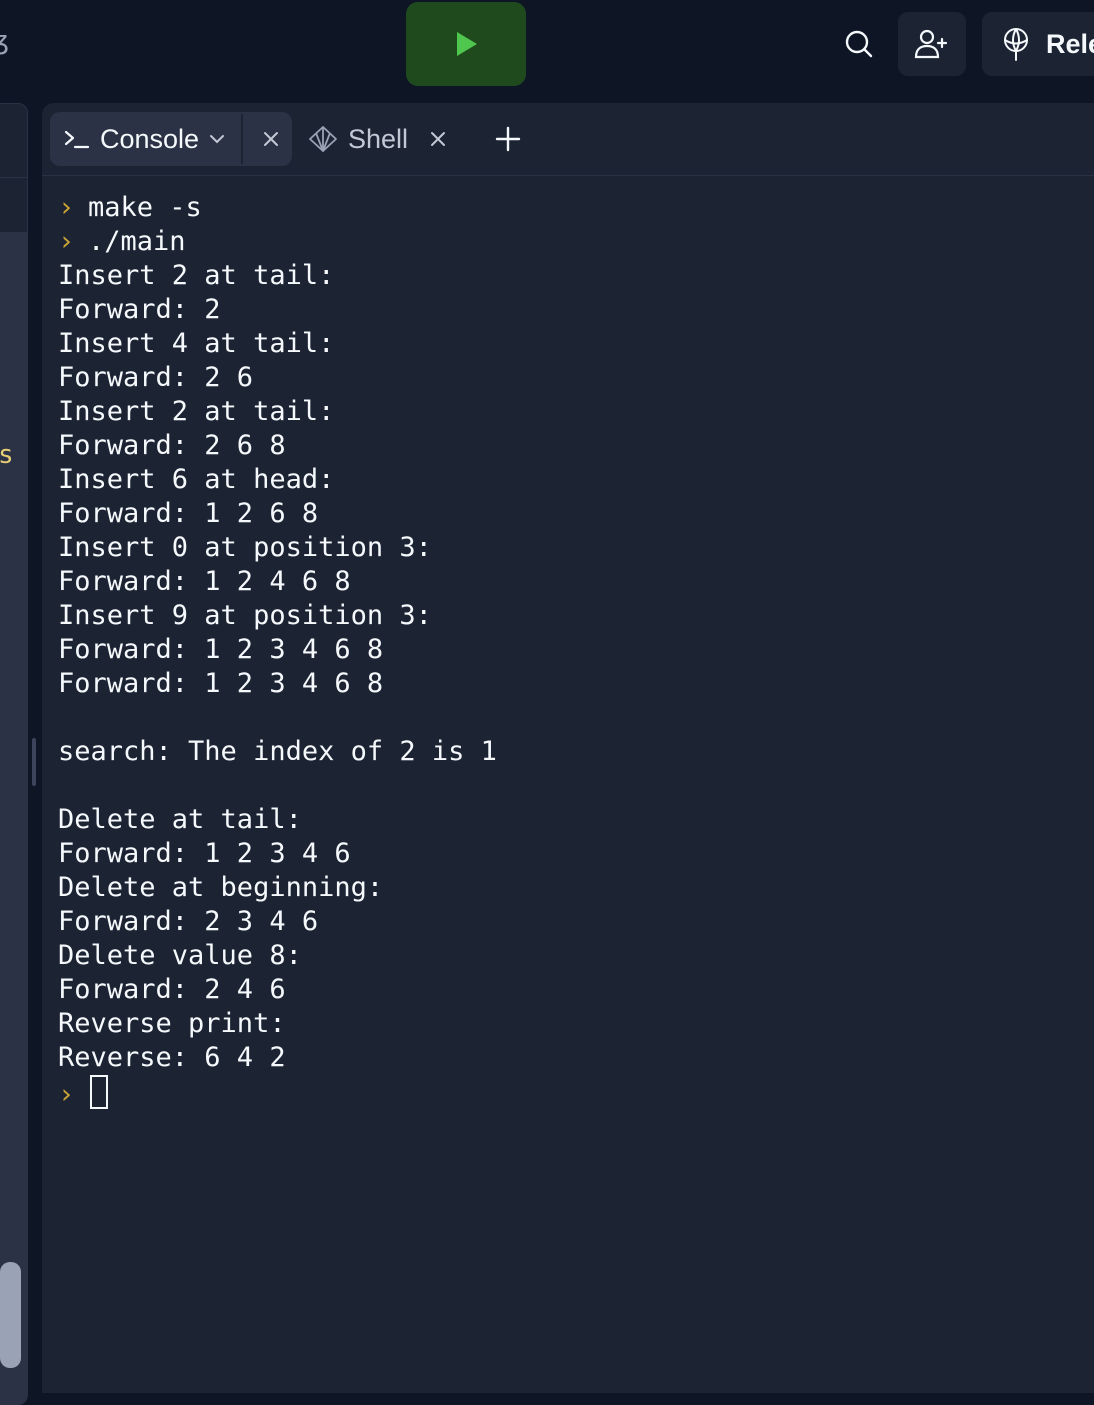  I want to click on add-tab-button, so click(508, 139).